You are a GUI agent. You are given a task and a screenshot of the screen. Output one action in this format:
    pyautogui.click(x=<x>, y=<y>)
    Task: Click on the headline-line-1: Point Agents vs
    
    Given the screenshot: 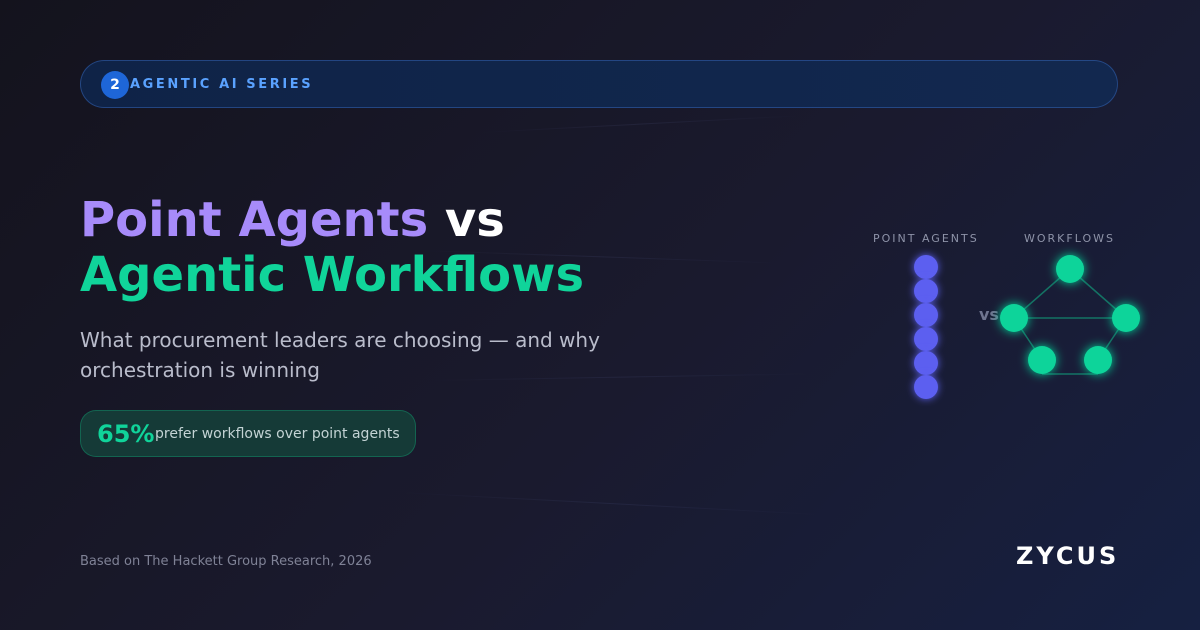 What is the action you would take?
    pyautogui.click(x=332, y=220)
    